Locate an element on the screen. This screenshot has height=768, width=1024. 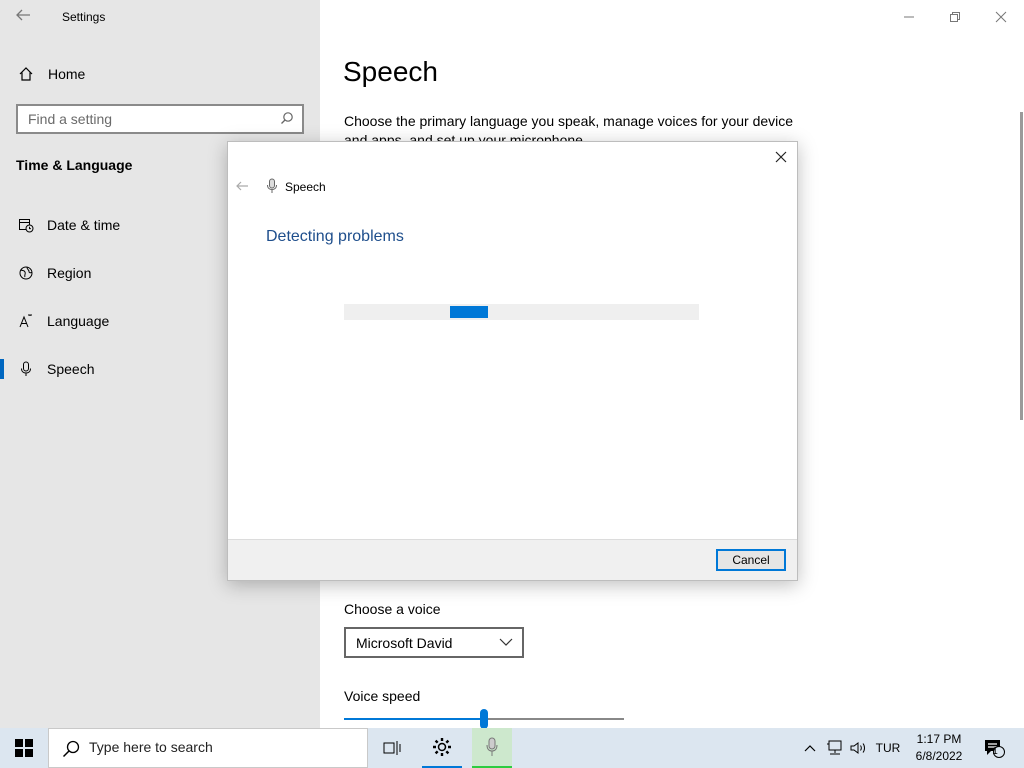
speaker-icon is located at coordinates (857, 748).